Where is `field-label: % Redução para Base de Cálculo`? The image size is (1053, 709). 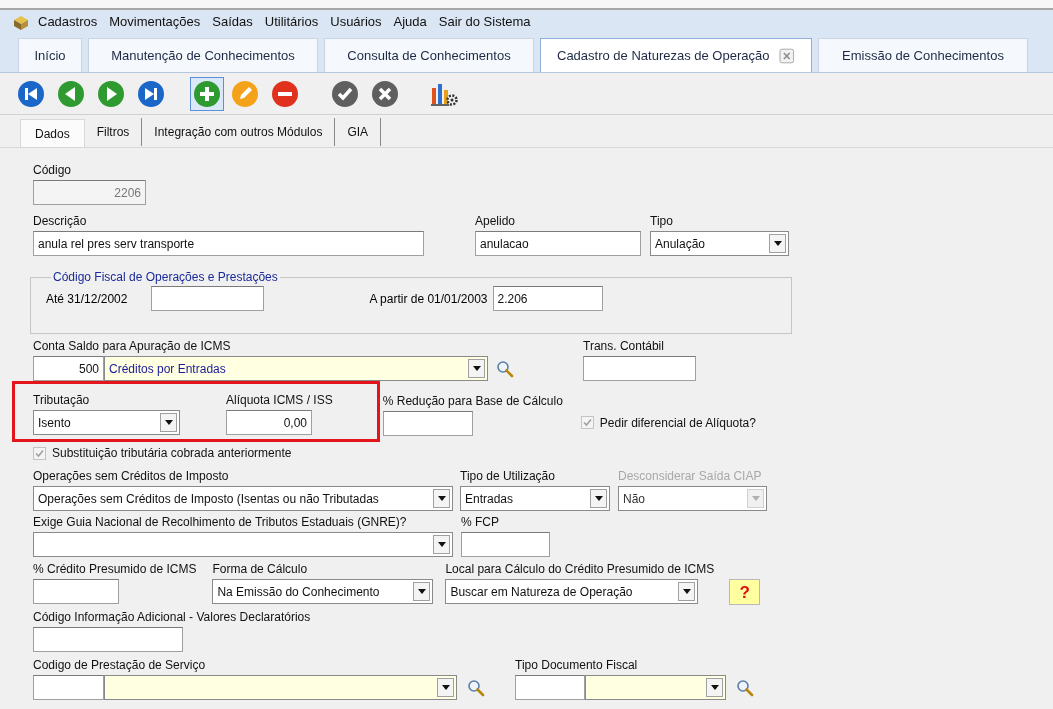
field-label: % Redução para Base de Cálculo is located at coordinates (472, 401).